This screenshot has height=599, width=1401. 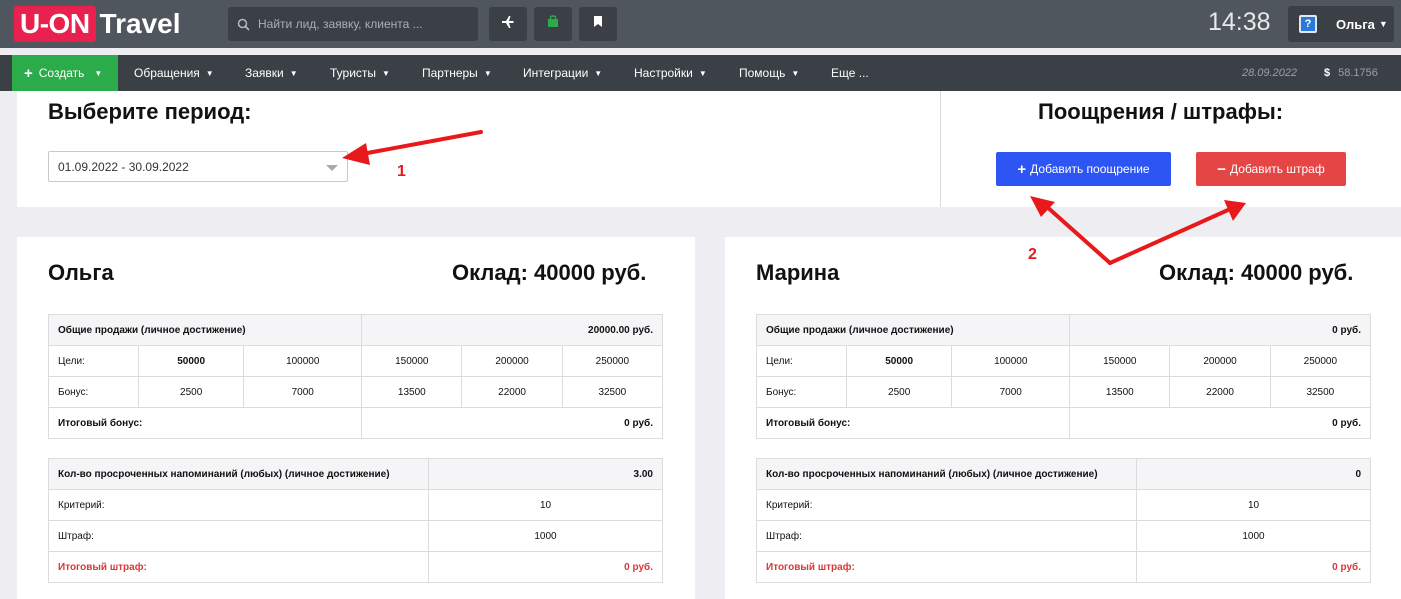 I want to click on search-input, so click(x=363, y=24).